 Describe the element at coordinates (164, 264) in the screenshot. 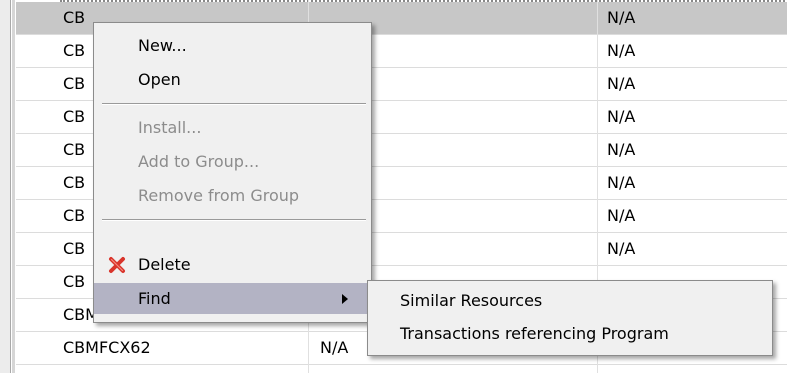

I see `menu-item-label: Delete` at that location.